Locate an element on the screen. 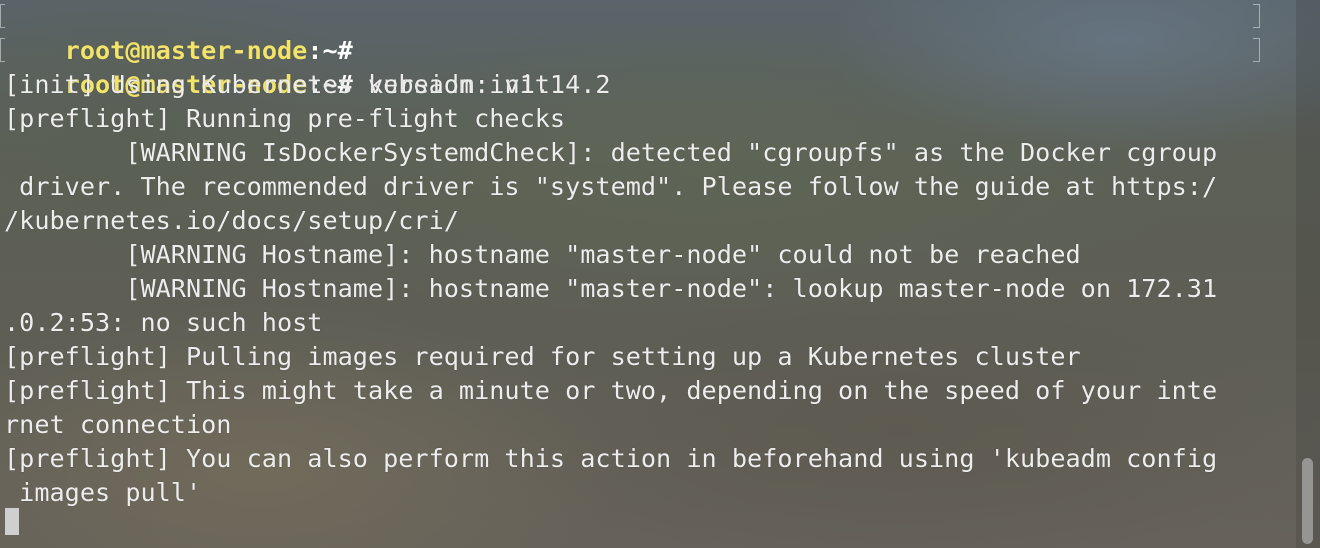  output-line: rnet connection is located at coordinates (118, 424).